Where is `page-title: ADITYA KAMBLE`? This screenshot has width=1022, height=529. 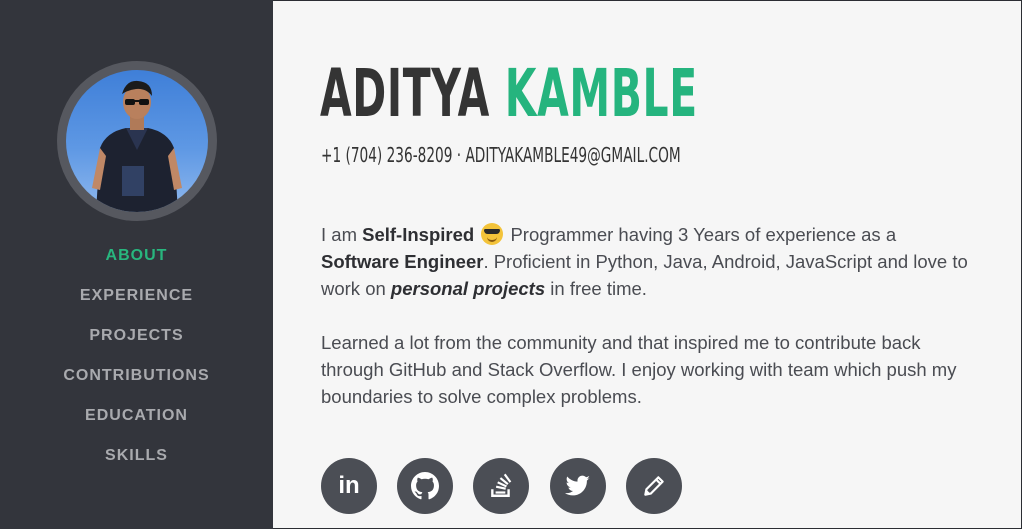 page-title: ADITYA KAMBLE is located at coordinates (509, 94).